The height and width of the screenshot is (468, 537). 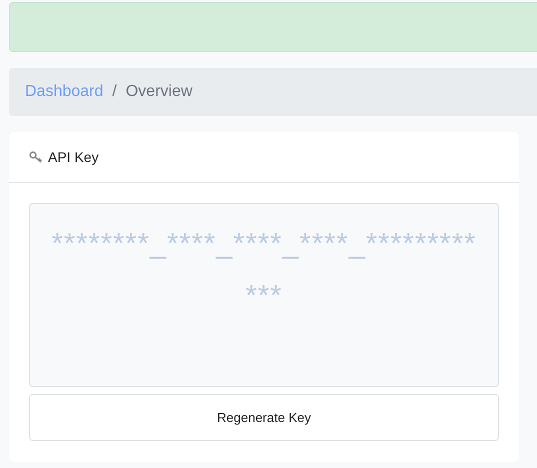 I want to click on regenerate-key-button: Regenerate Key, so click(x=264, y=417).